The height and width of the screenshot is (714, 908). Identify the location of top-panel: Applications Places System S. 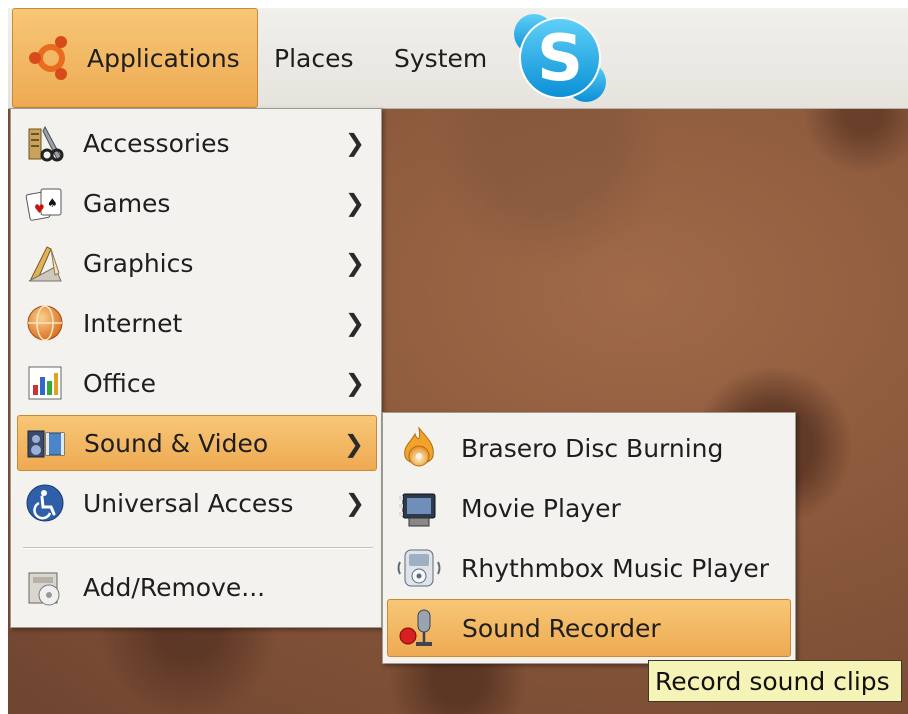
(458, 58).